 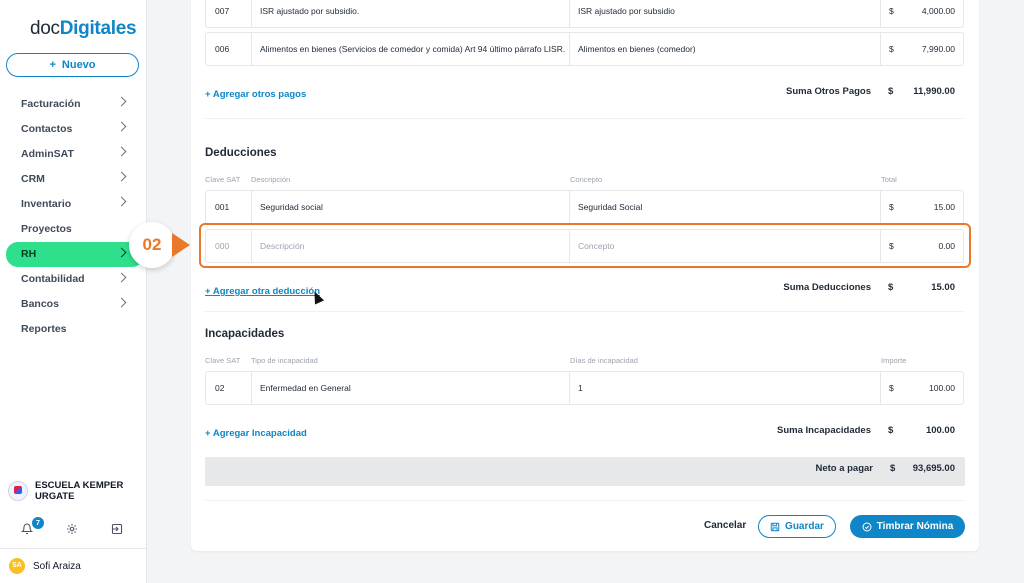 What do you see at coordinates (626, 13) in the screenshot?
I see `concept-cell: ISR ajustado por subsidio` at bounding box center [626, 13].